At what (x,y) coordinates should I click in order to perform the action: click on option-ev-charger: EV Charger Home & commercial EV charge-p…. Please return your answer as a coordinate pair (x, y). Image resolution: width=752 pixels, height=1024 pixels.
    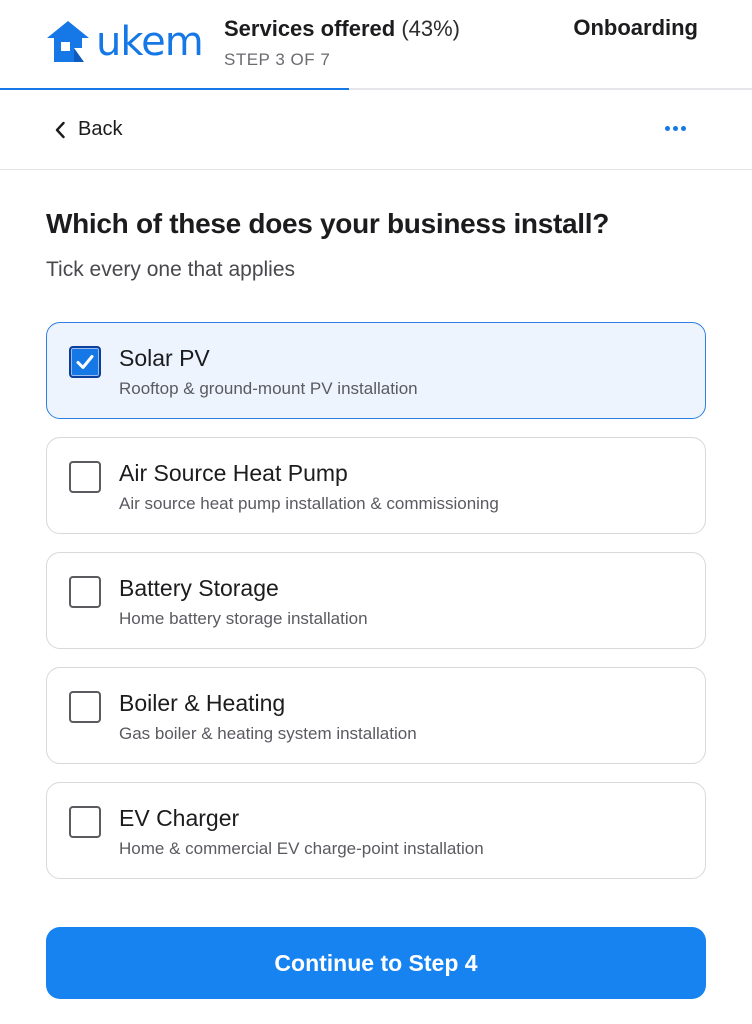
    Looking at the image, I should click on (376, 830).